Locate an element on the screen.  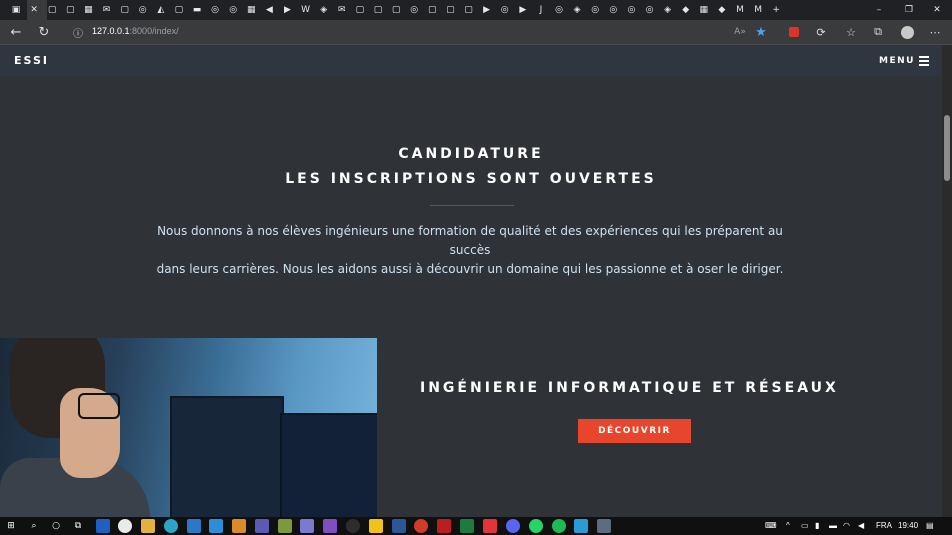
visual-studio-icon is located at coordinates (330, 526).